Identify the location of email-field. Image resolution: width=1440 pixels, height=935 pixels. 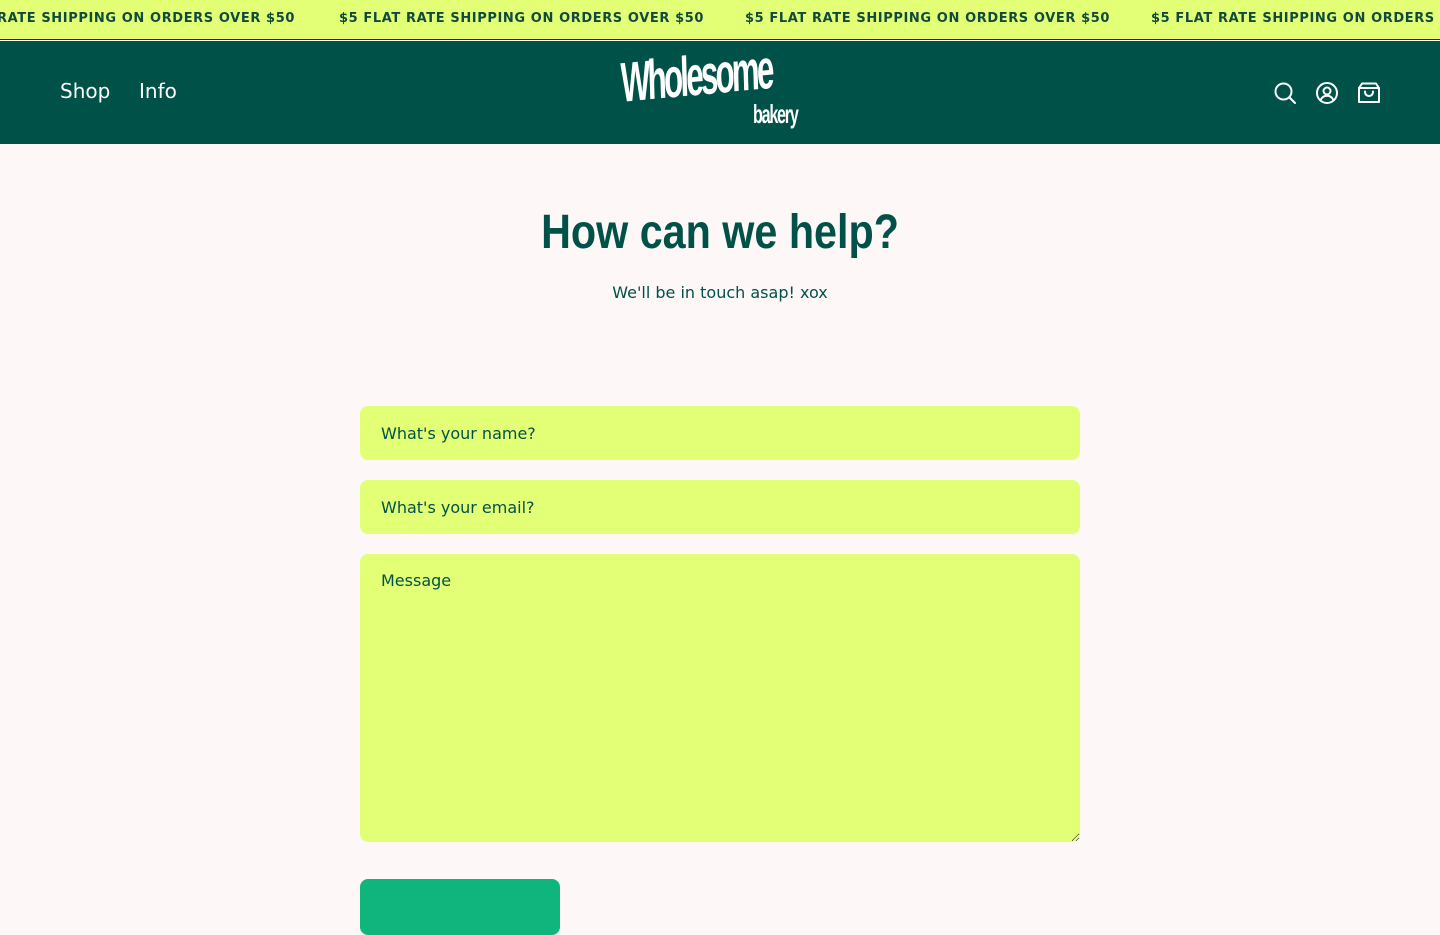
(720, 507).